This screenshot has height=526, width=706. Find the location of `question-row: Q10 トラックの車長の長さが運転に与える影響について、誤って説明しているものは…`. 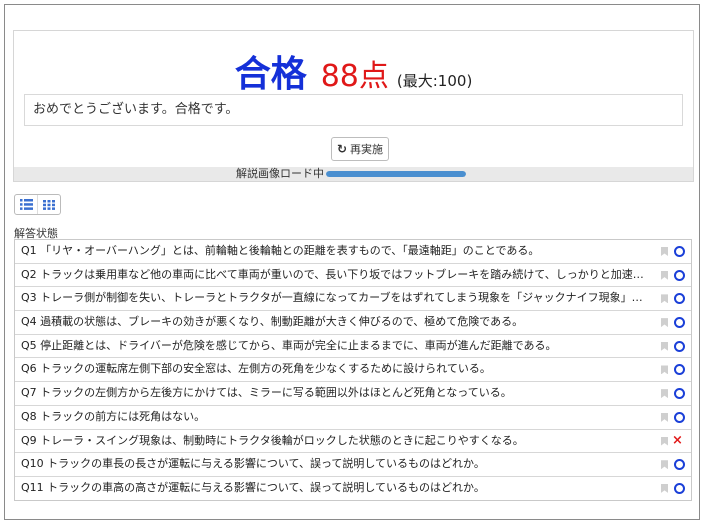

question-row: Q10 トラックの車長の長さが運転に与える影響について、誤って説明しているものは… is located at coordinates (353, 465).